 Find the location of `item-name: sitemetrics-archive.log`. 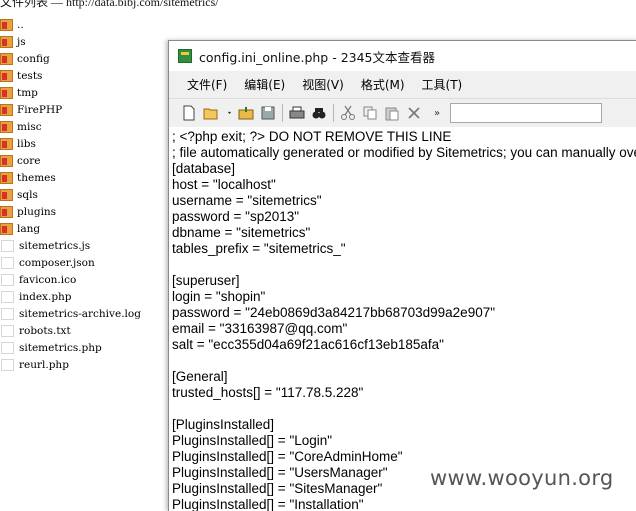

item-name: sitemetrics-archive.log is located at coordinates (80, 314).